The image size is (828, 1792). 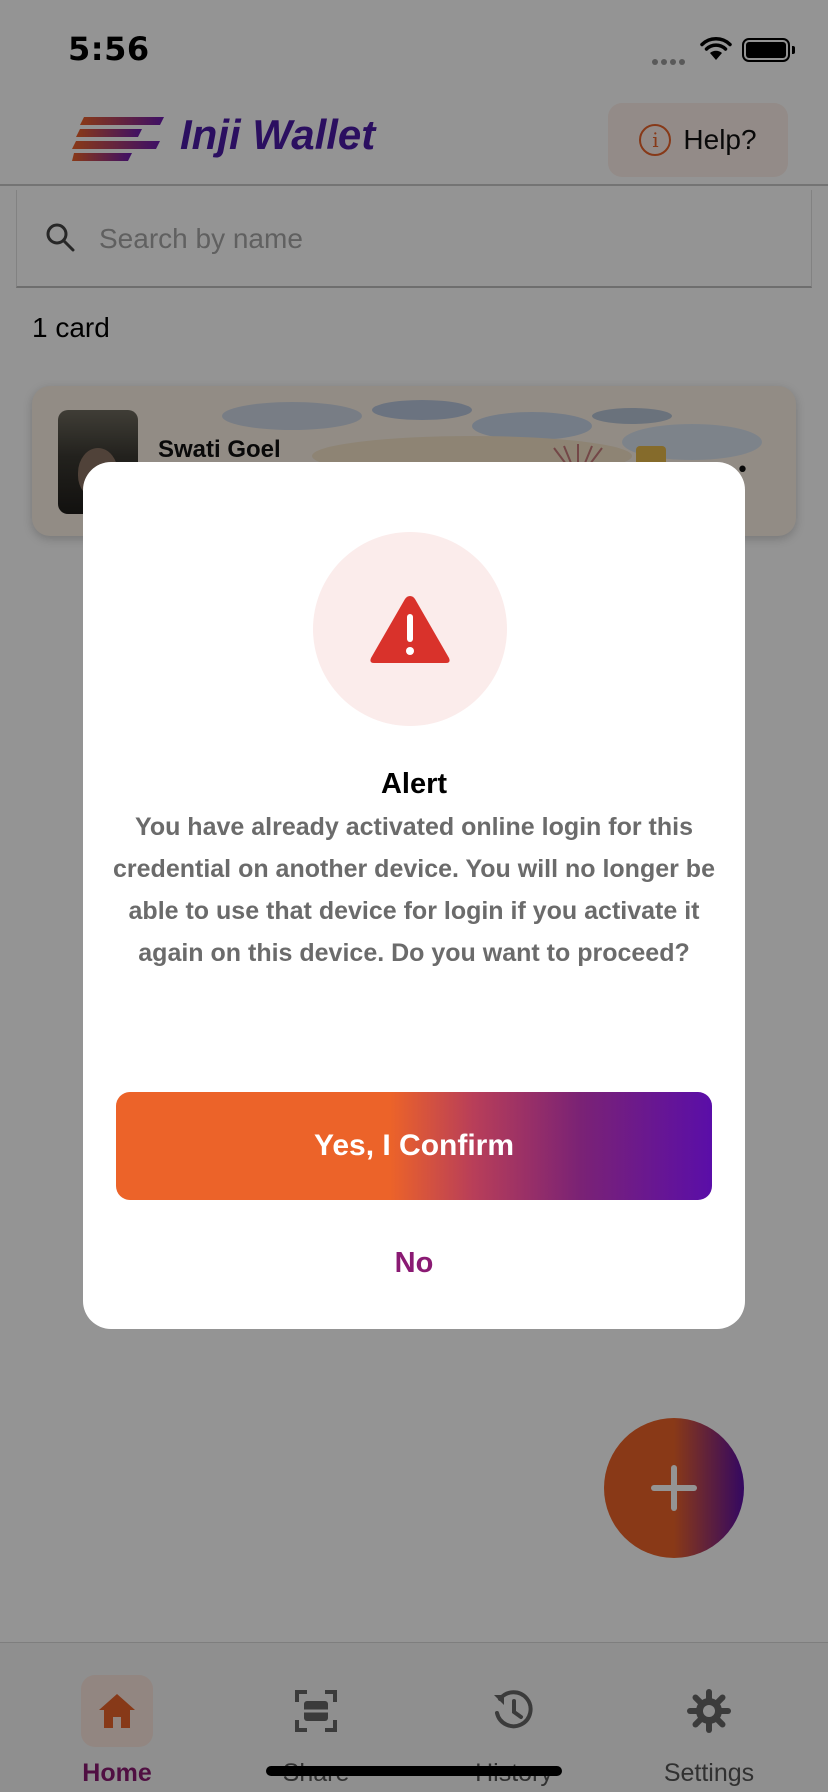 I want to click on warning-icon, so click(x=410, y=629).